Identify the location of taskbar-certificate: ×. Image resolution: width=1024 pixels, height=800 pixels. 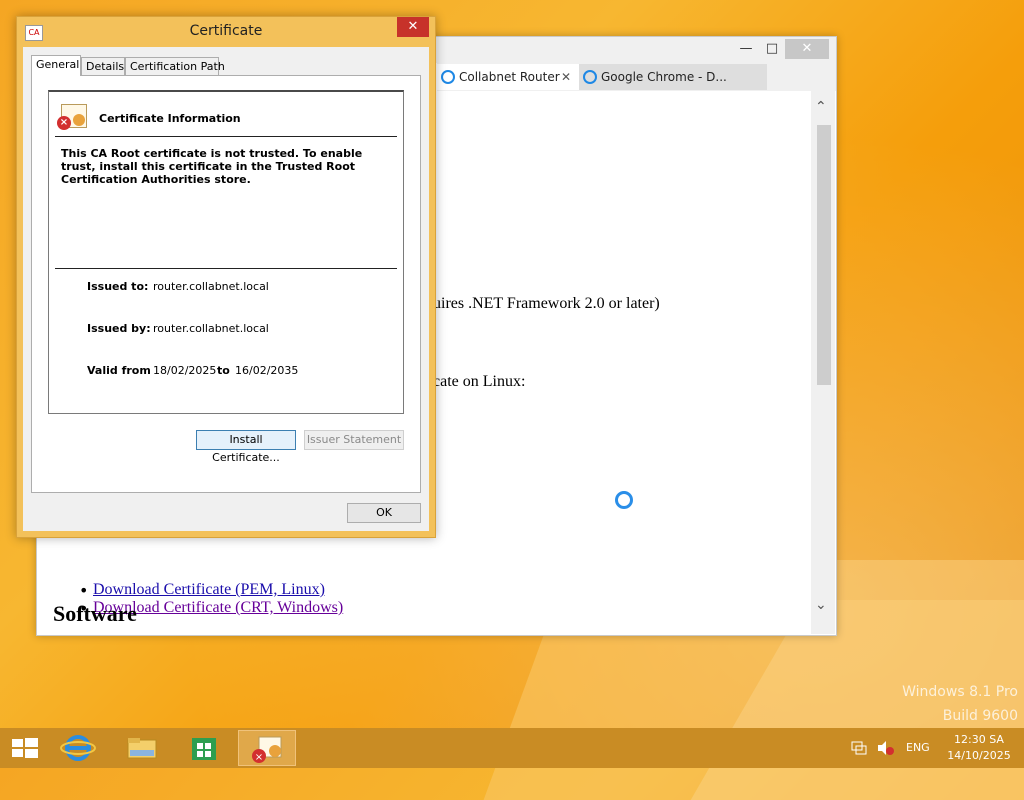
(267, 748).